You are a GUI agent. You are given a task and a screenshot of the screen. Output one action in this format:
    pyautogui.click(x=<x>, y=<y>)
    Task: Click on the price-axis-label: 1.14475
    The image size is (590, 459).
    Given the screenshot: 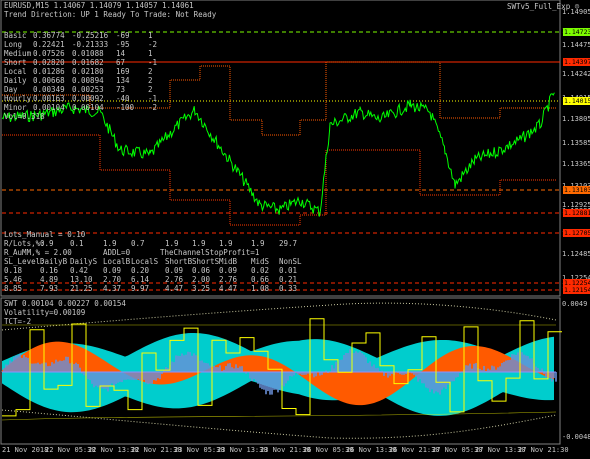 What is the action you would take?
    pyautogui.click(x=576, y=45)
    